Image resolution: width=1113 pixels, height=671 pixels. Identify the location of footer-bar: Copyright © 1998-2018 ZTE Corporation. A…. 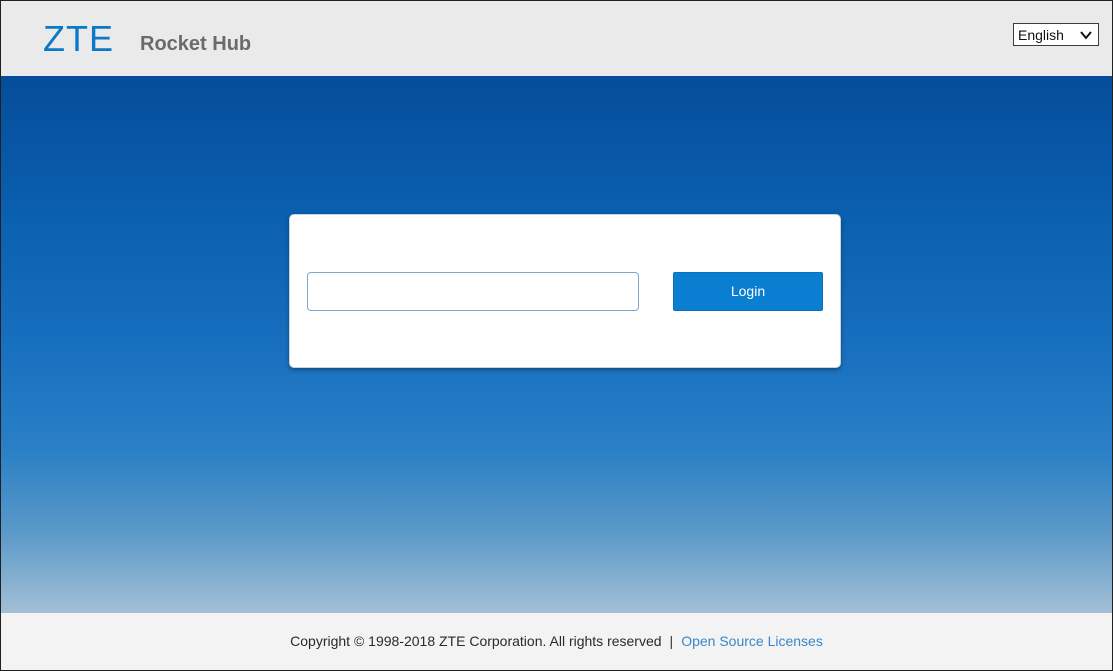
(556, 641).